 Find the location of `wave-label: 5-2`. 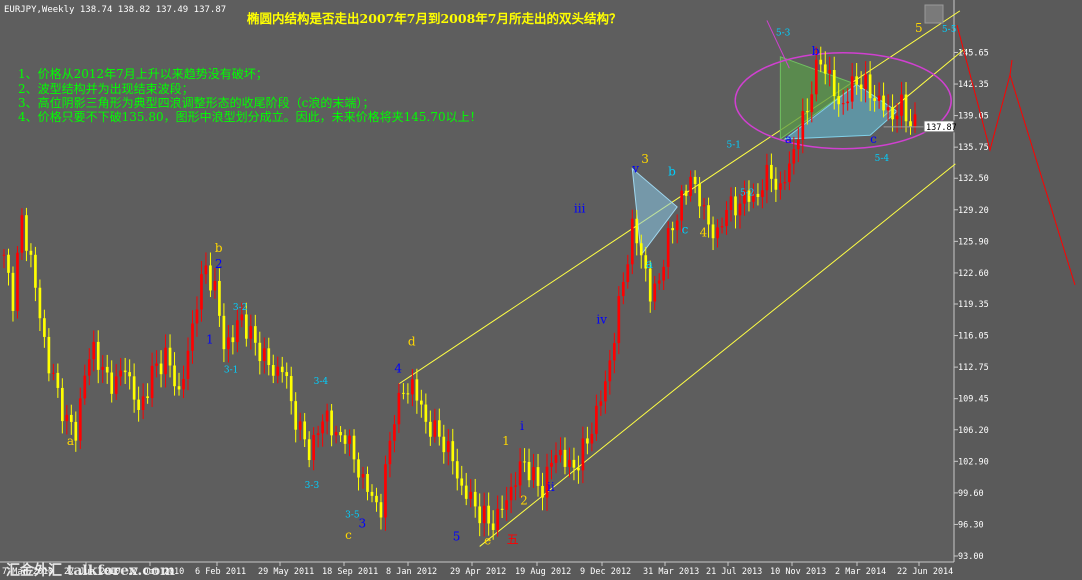

wave-label: 5-2 is located at coordinates (747, 193).